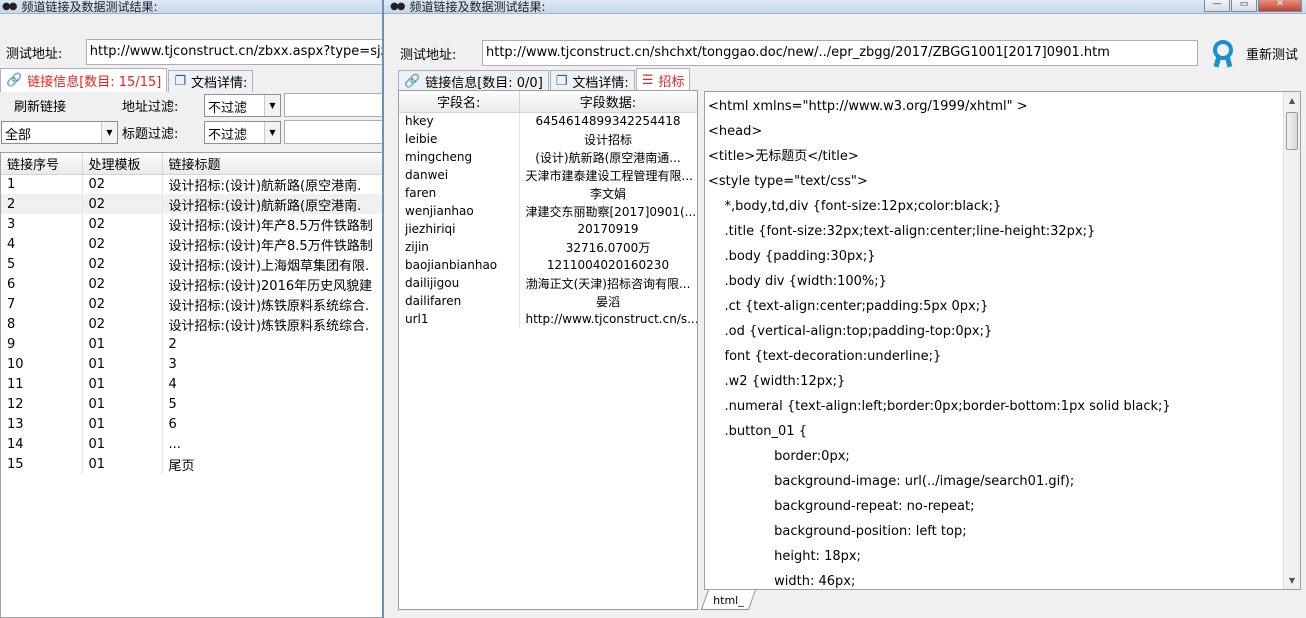  I want to click on links-table-header: 链接序号 处理模板 链接标题, so click(192, 164).